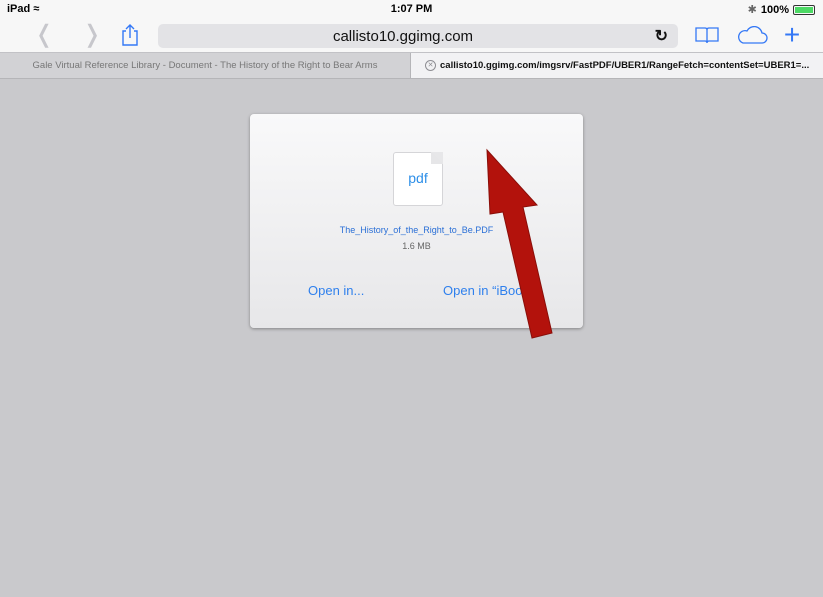 The image size is (823, 597). Describe the element at coordinates (661, 36) in the screenshot. I see `reload-button: ↻` at that location.